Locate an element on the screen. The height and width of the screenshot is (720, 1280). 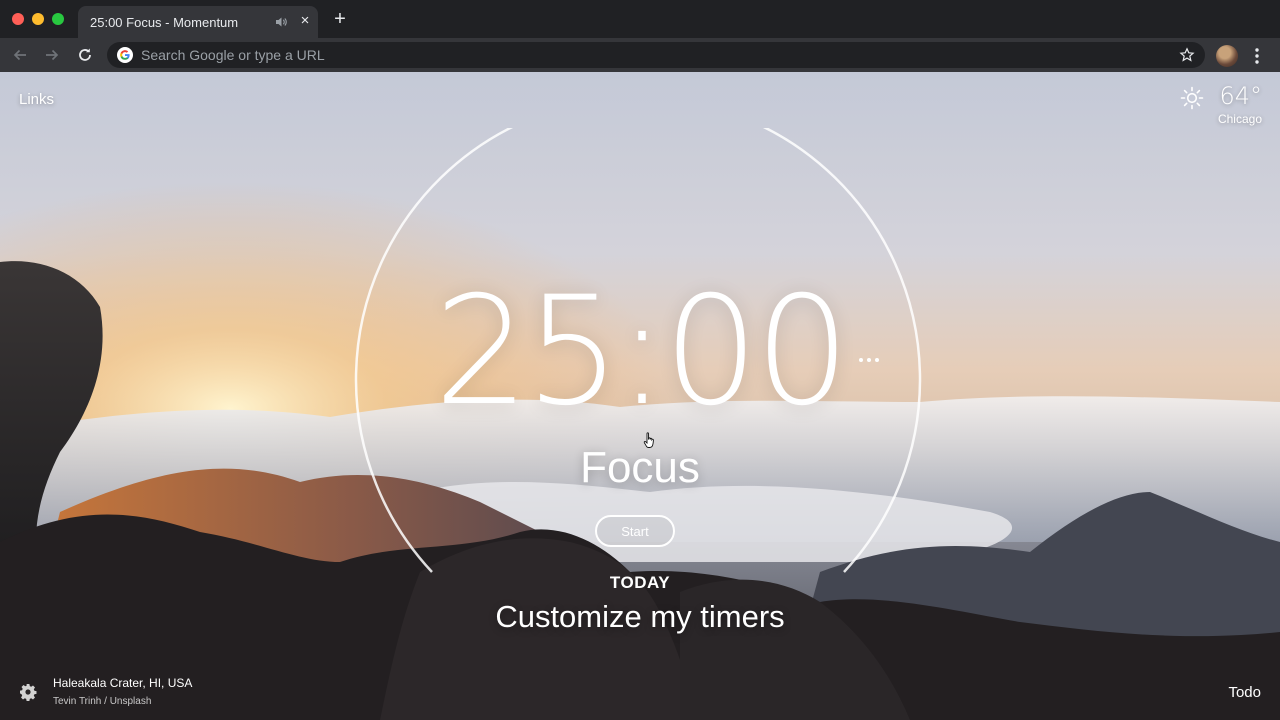
timer-display: 25:00 is located at coordinates (641, 352).